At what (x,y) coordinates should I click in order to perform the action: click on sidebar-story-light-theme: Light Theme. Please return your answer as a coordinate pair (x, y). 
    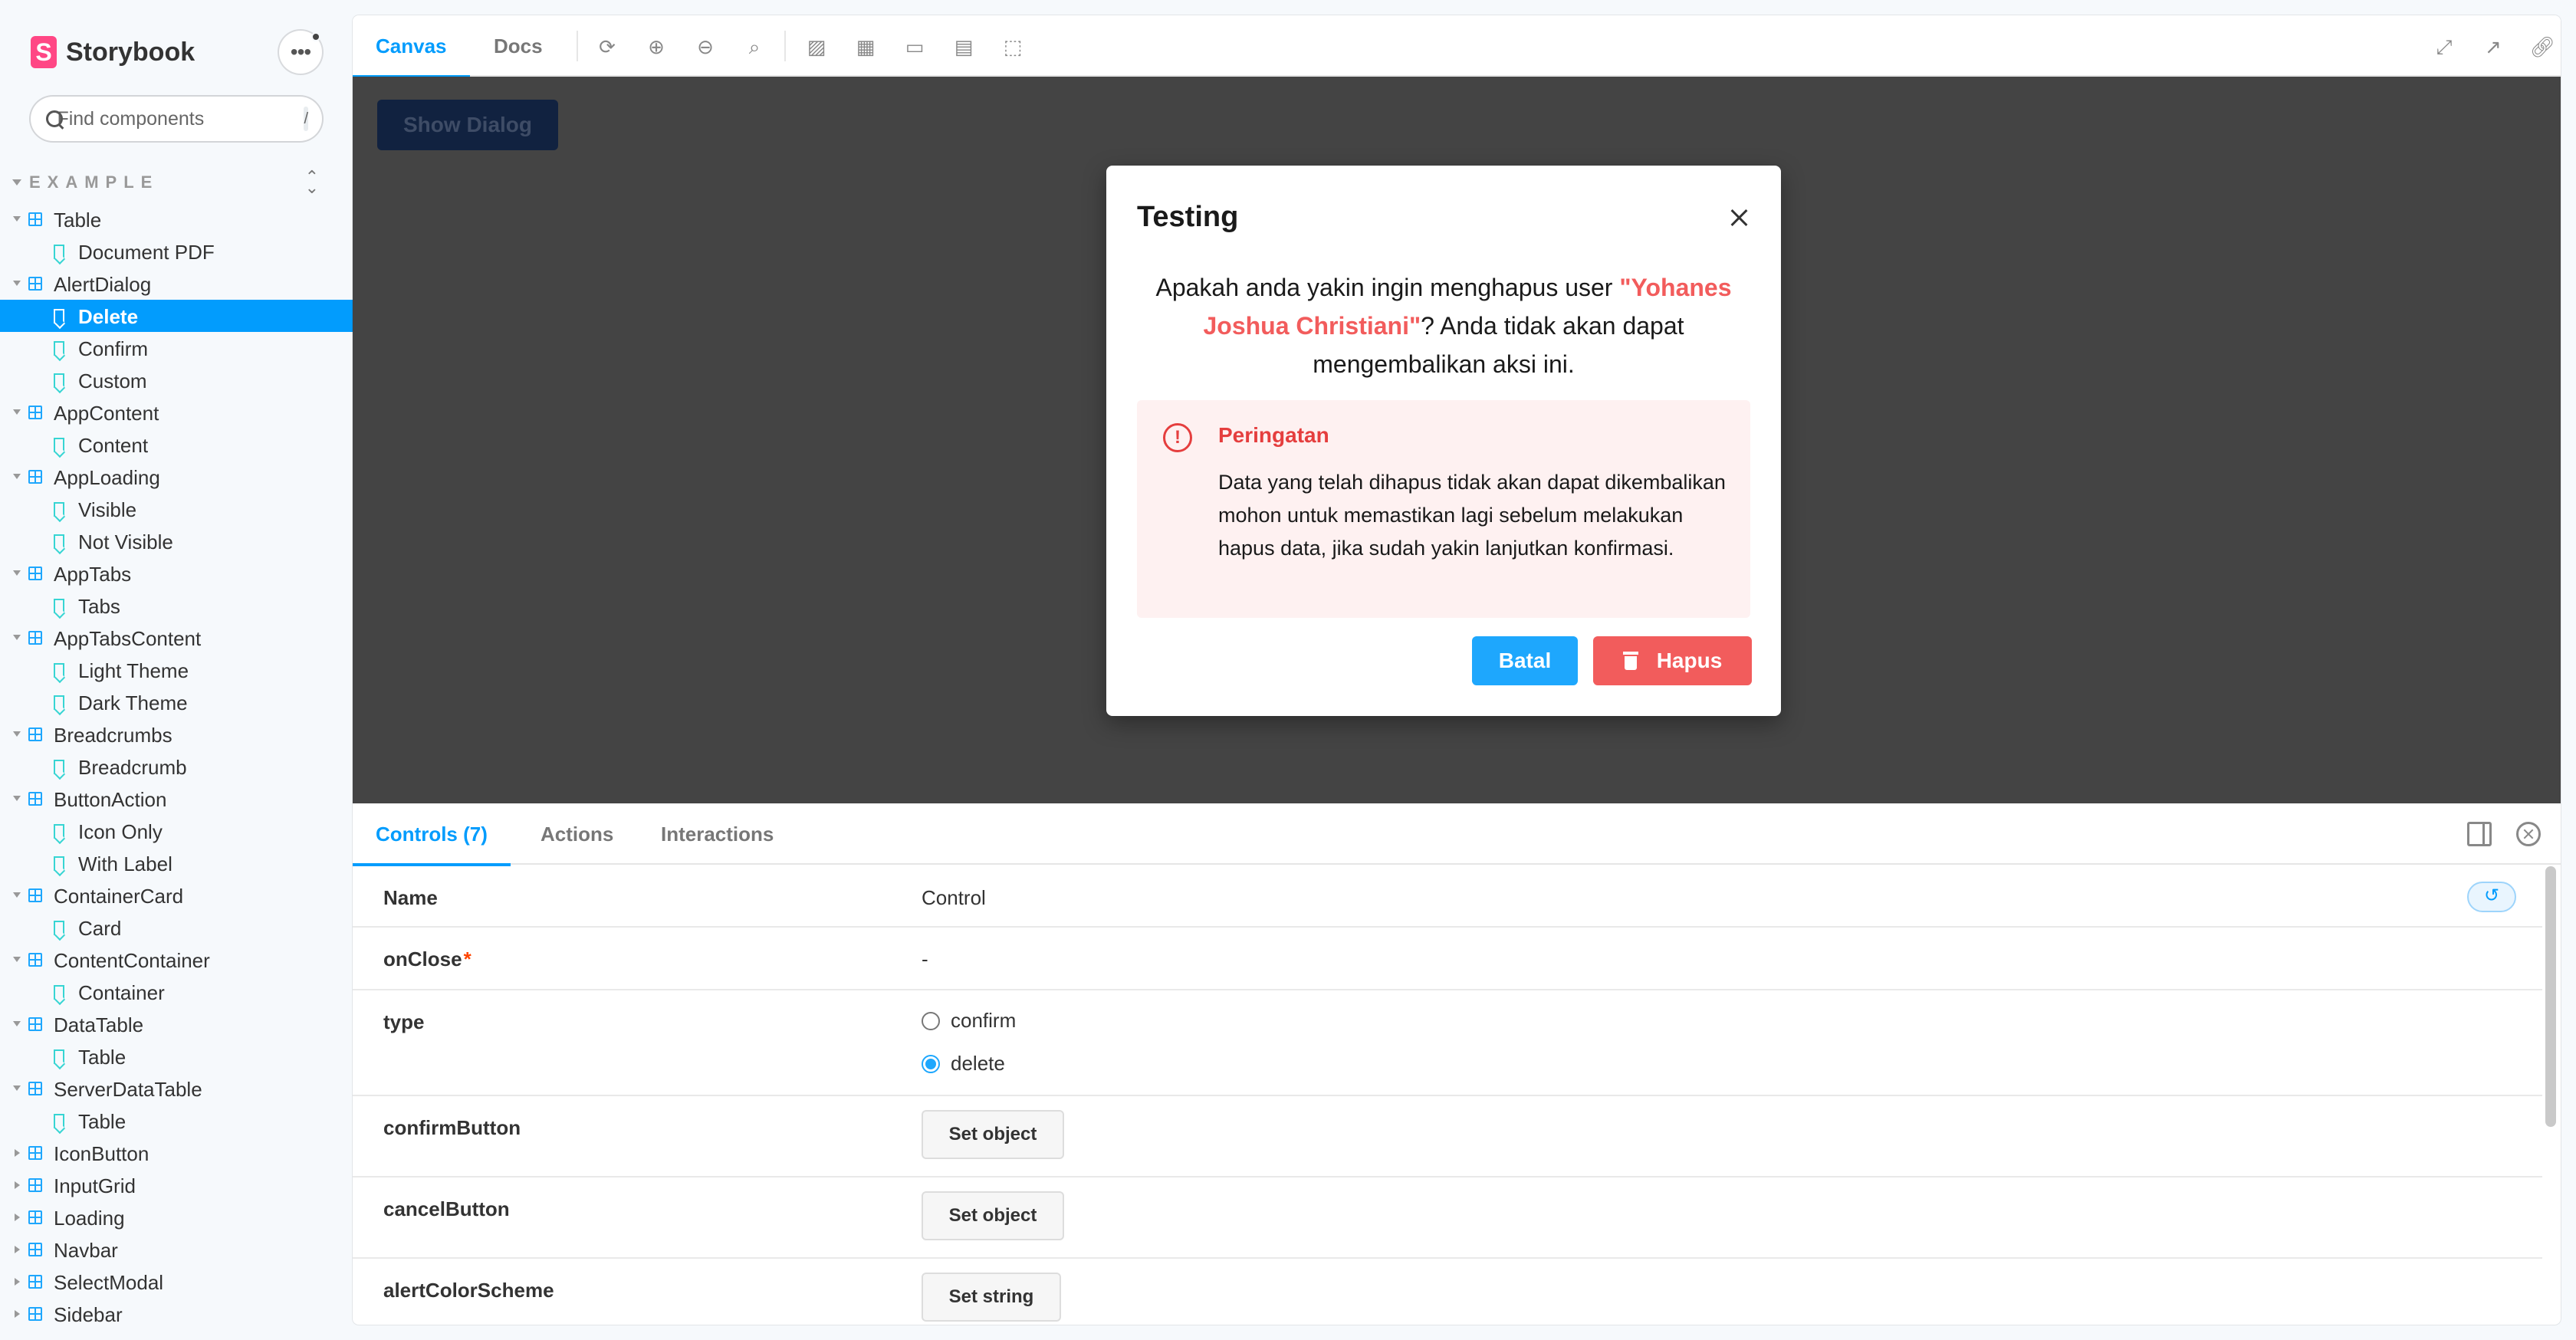
    Looking at the image, I should click on (177, 670).